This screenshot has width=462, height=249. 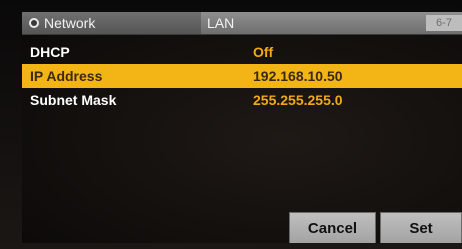 I want to click on title-bar: Network LAN 6-7, so click(x=242, y=23).